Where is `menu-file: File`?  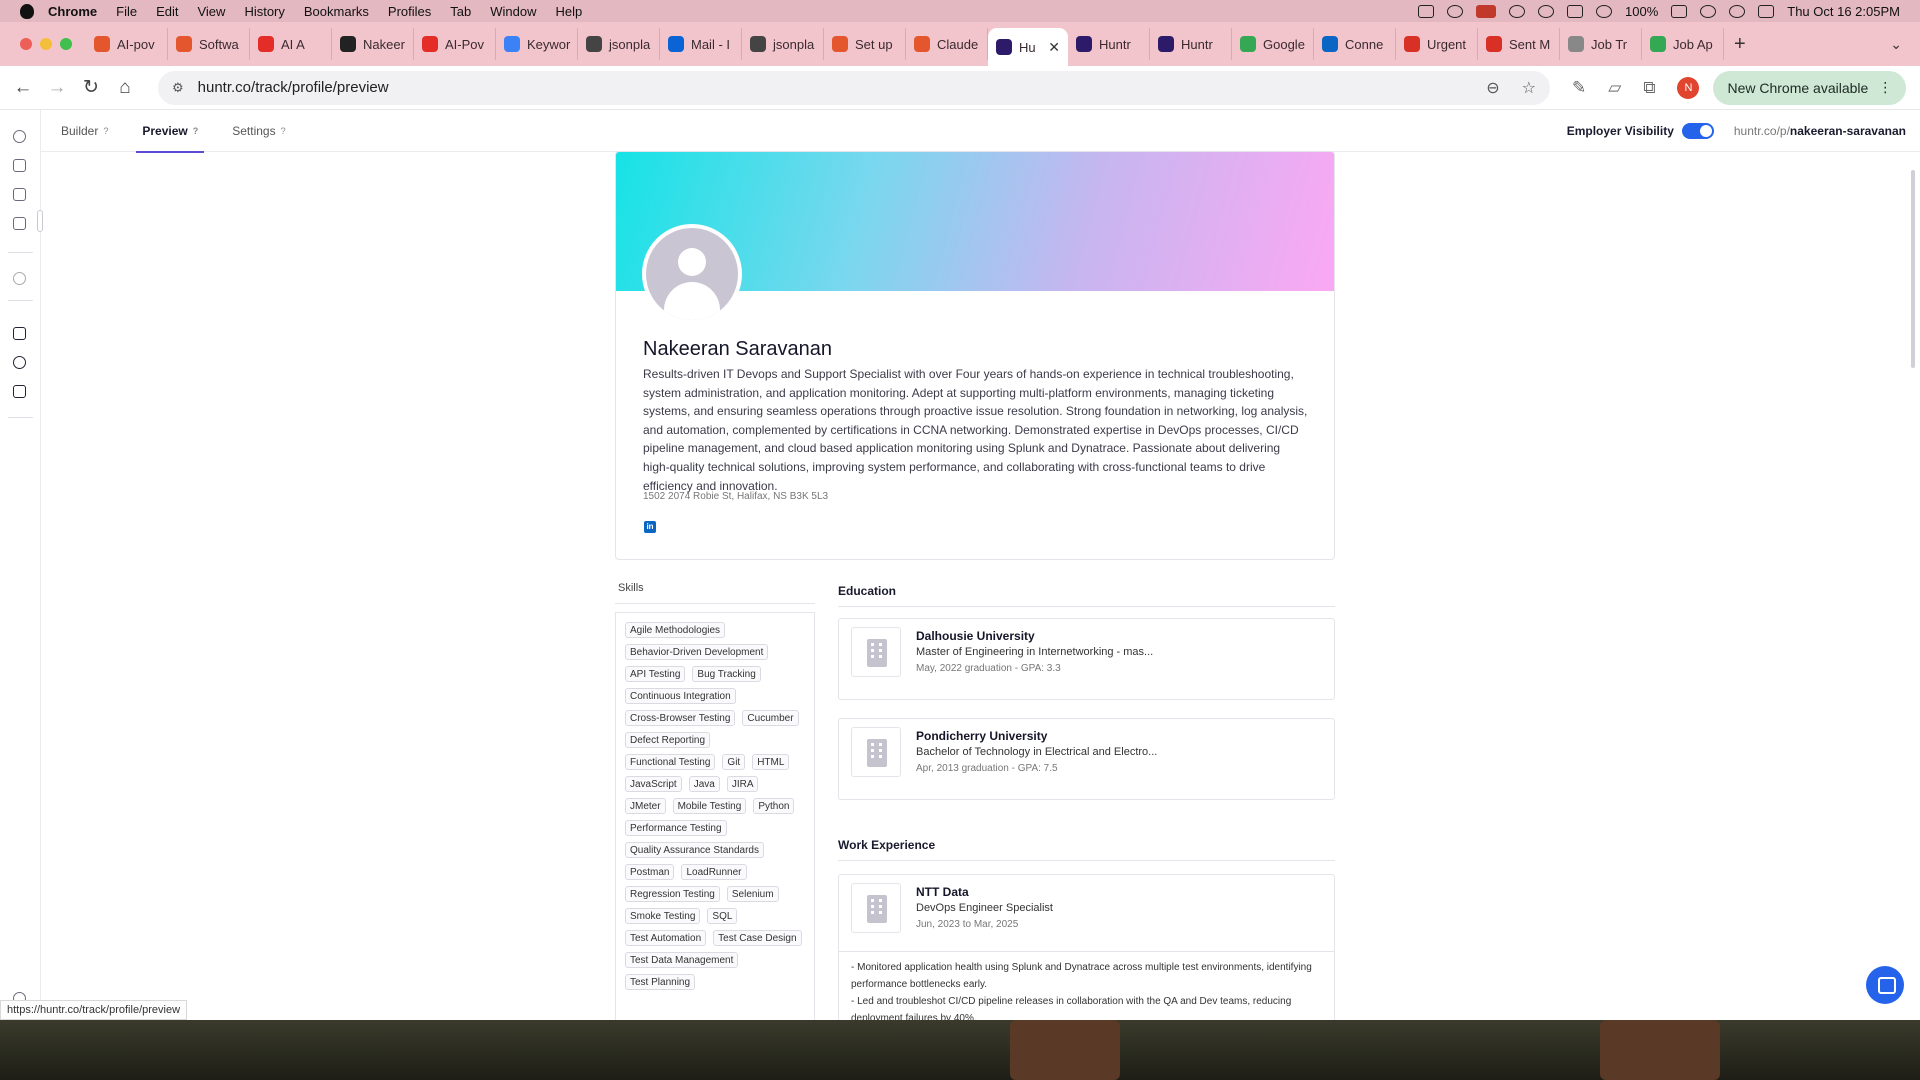
menu-file: File is located at coordinates (126, 11).